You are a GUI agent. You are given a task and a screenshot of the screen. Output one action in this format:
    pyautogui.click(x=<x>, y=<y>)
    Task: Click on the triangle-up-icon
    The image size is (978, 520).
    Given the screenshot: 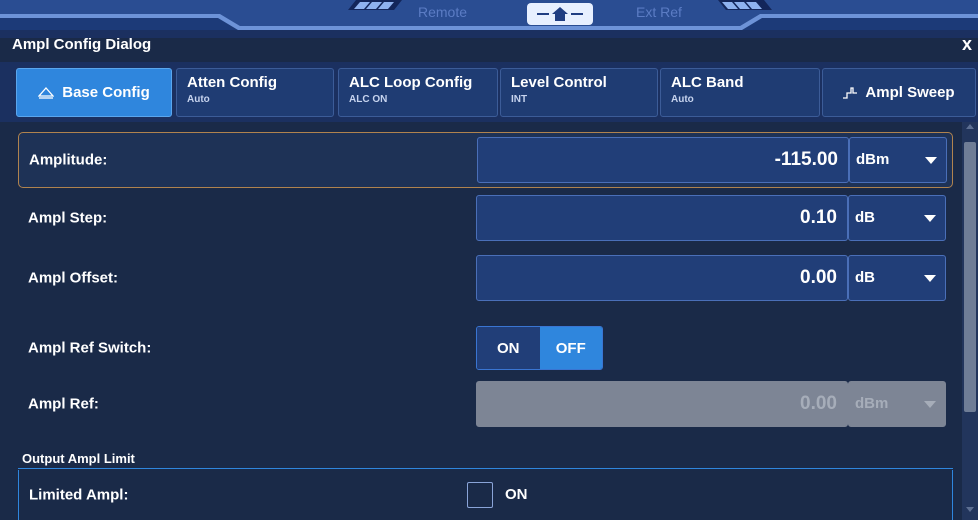 What is the action you would take?
    pyautogui.click(x=46, y=92)
    